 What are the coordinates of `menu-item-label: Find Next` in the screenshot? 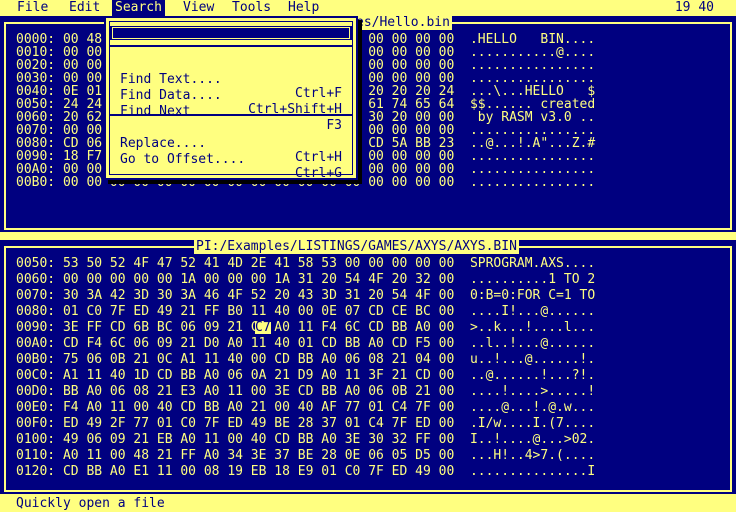 It's located at (155, 111).